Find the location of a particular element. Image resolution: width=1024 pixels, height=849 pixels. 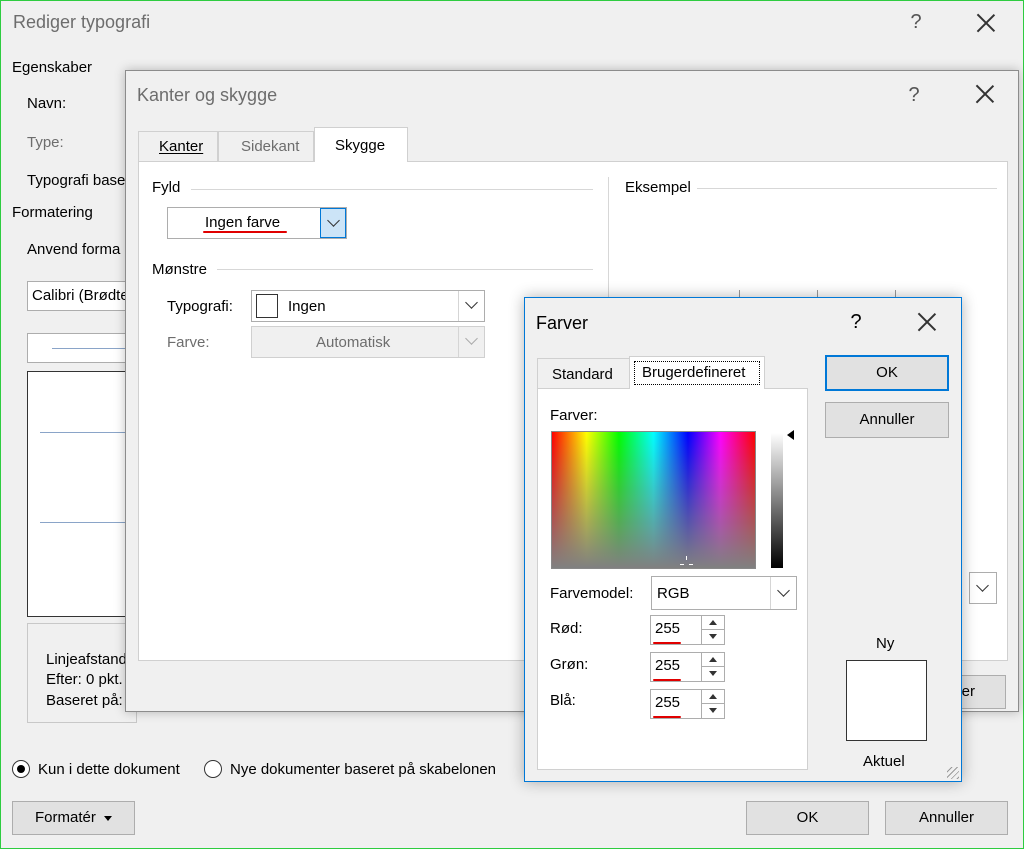

pattern-color-label: Farve: is located at coordinates (188, 342).